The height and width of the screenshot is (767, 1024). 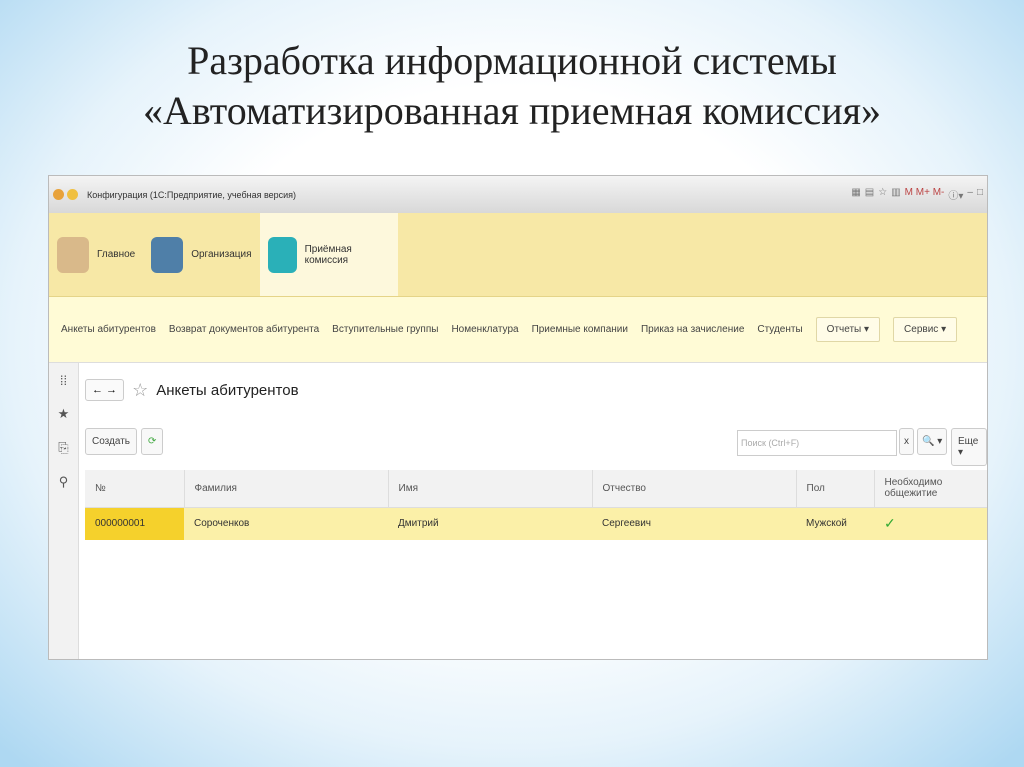 What do you see at coordinates (116, 254) in the screenshot?
I see `section-label: Главное` at bounding box center [116, 254].